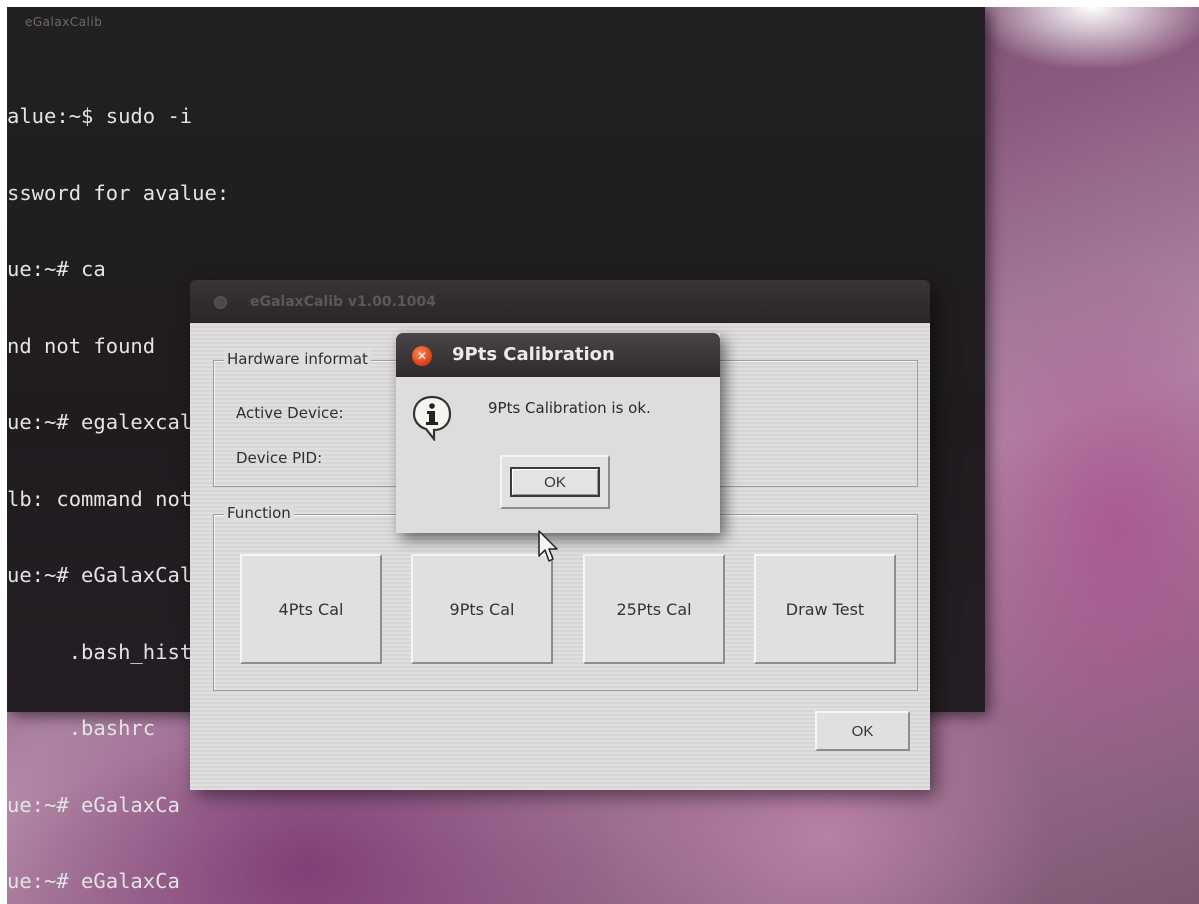  I want to click on dialog-titlebar: ✕ 9Pts Calibration, so click(558, 355).